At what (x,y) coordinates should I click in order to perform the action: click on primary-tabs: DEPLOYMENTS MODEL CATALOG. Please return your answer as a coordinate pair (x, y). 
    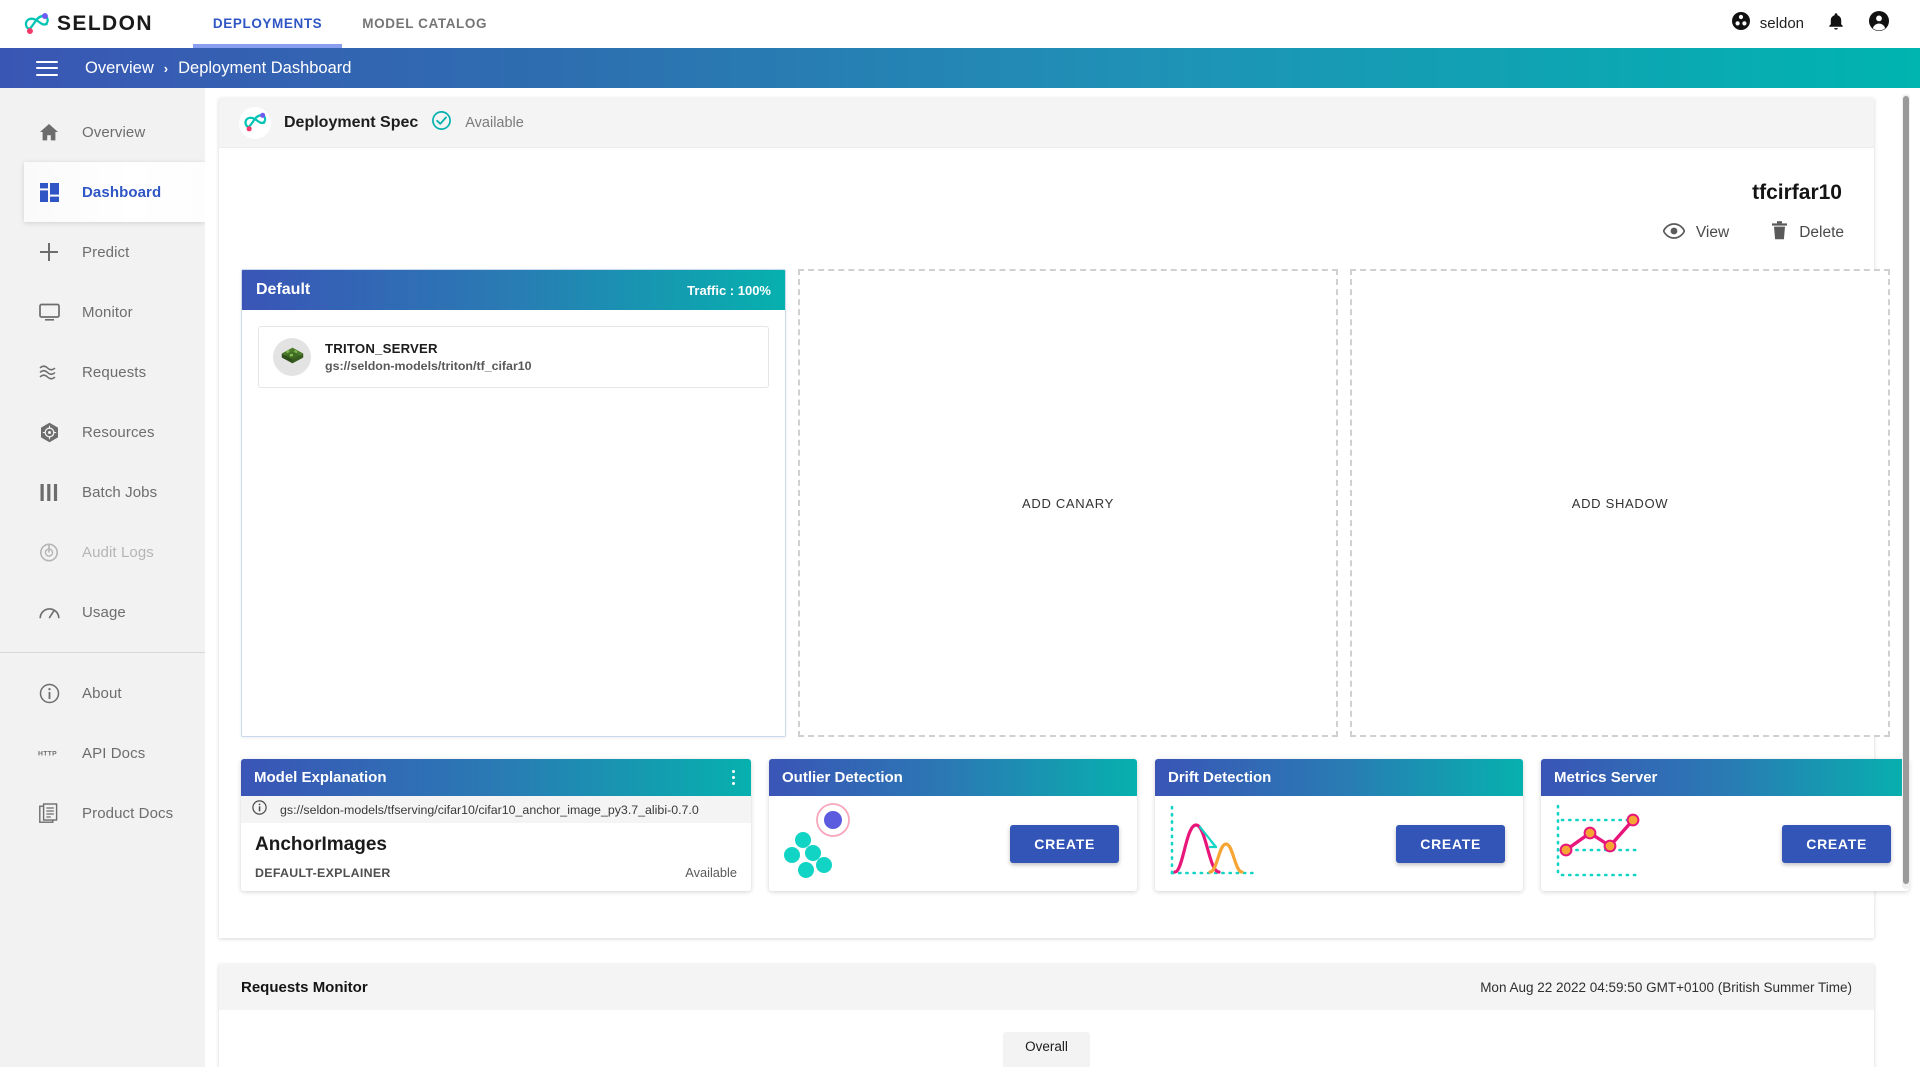
    Looking at the image, I should click on (349, 24).